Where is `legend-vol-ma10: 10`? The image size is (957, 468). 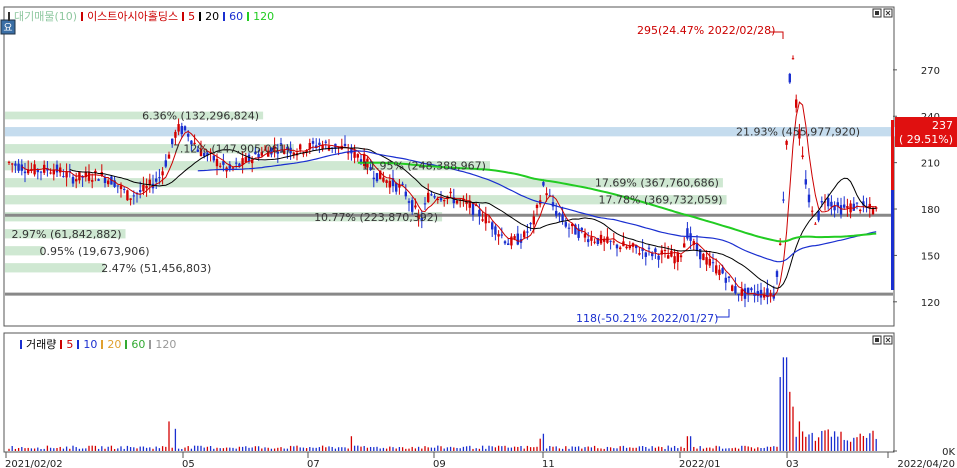
legend-vol-ma10: 10 is located at coordinates (90, 344).